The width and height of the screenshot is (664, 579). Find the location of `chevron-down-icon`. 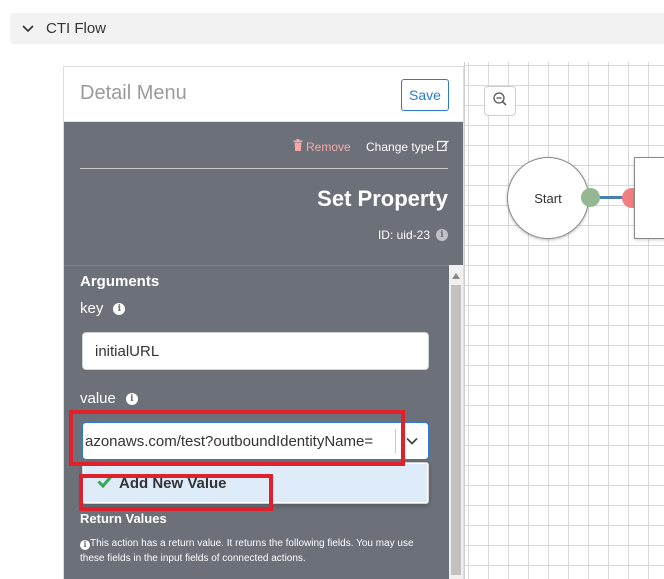

chevron-down-icon is located at coordinates (28, 29).